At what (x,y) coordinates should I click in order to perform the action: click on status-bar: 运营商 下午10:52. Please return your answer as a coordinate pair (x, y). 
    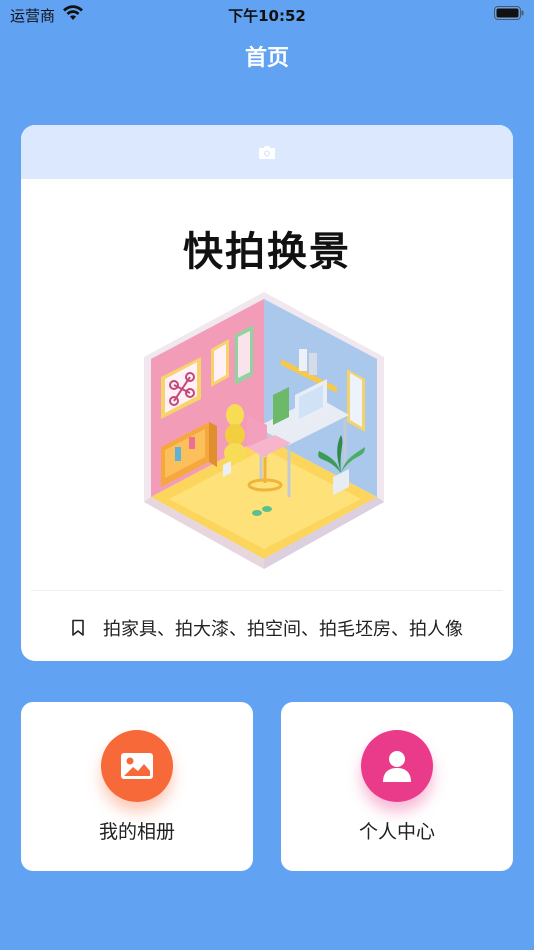
    Looking at the image, I should click on (267, 14).